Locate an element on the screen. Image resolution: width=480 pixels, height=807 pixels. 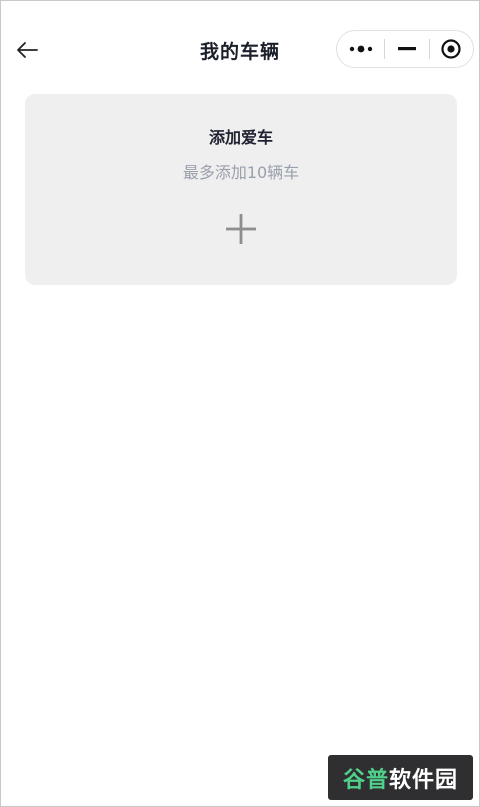
watermark-logo: 谷普 软件园 is located at coordinates (400, 777).